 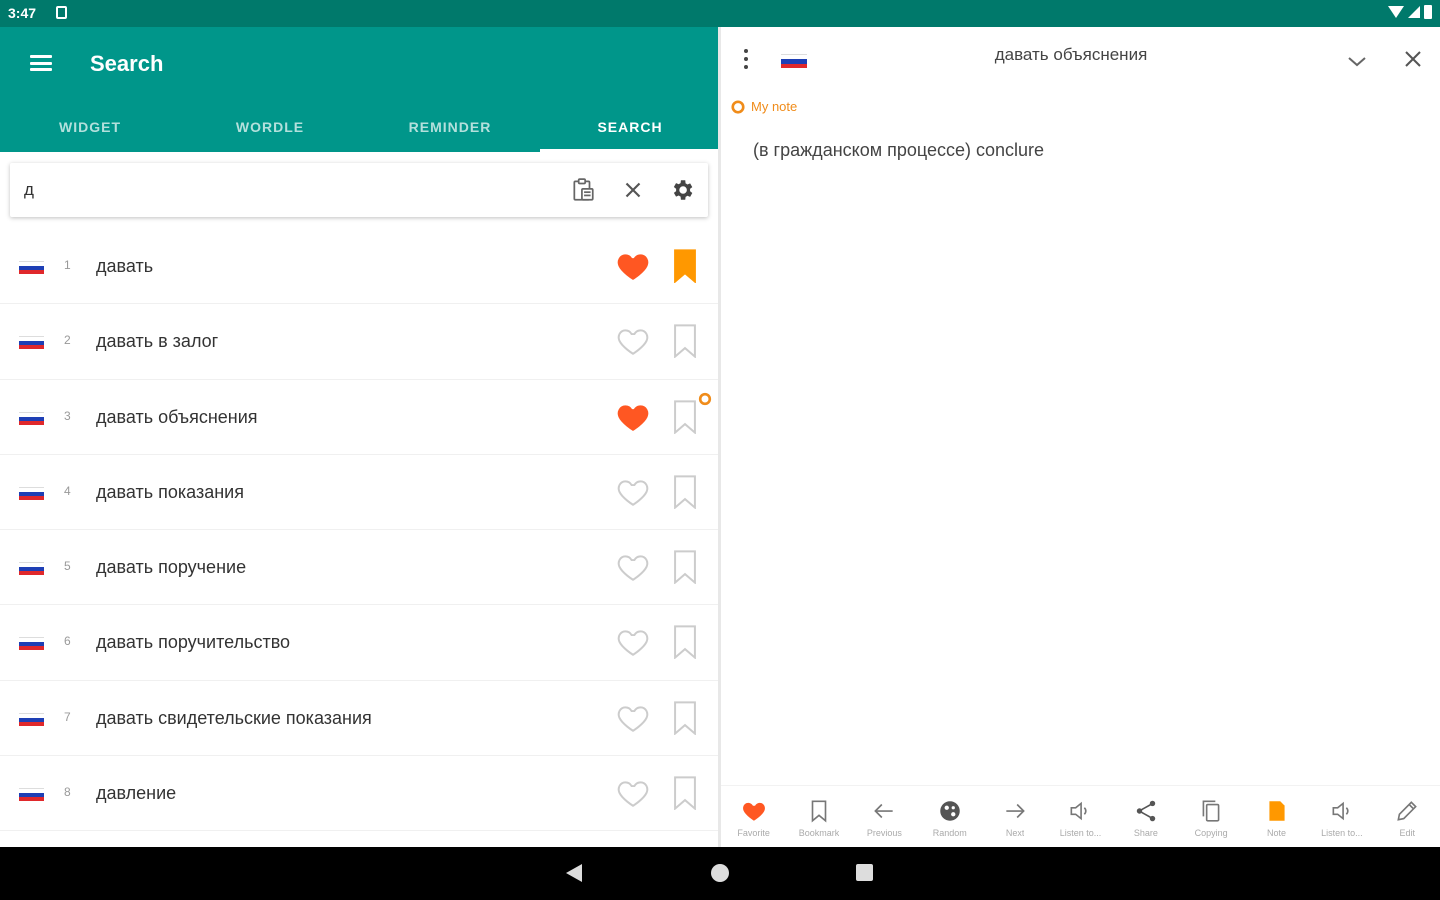 What do you see at coordinates (1211, 811) in the screenshot?
I see `copy-icon` at bounding box center [1211, 811].